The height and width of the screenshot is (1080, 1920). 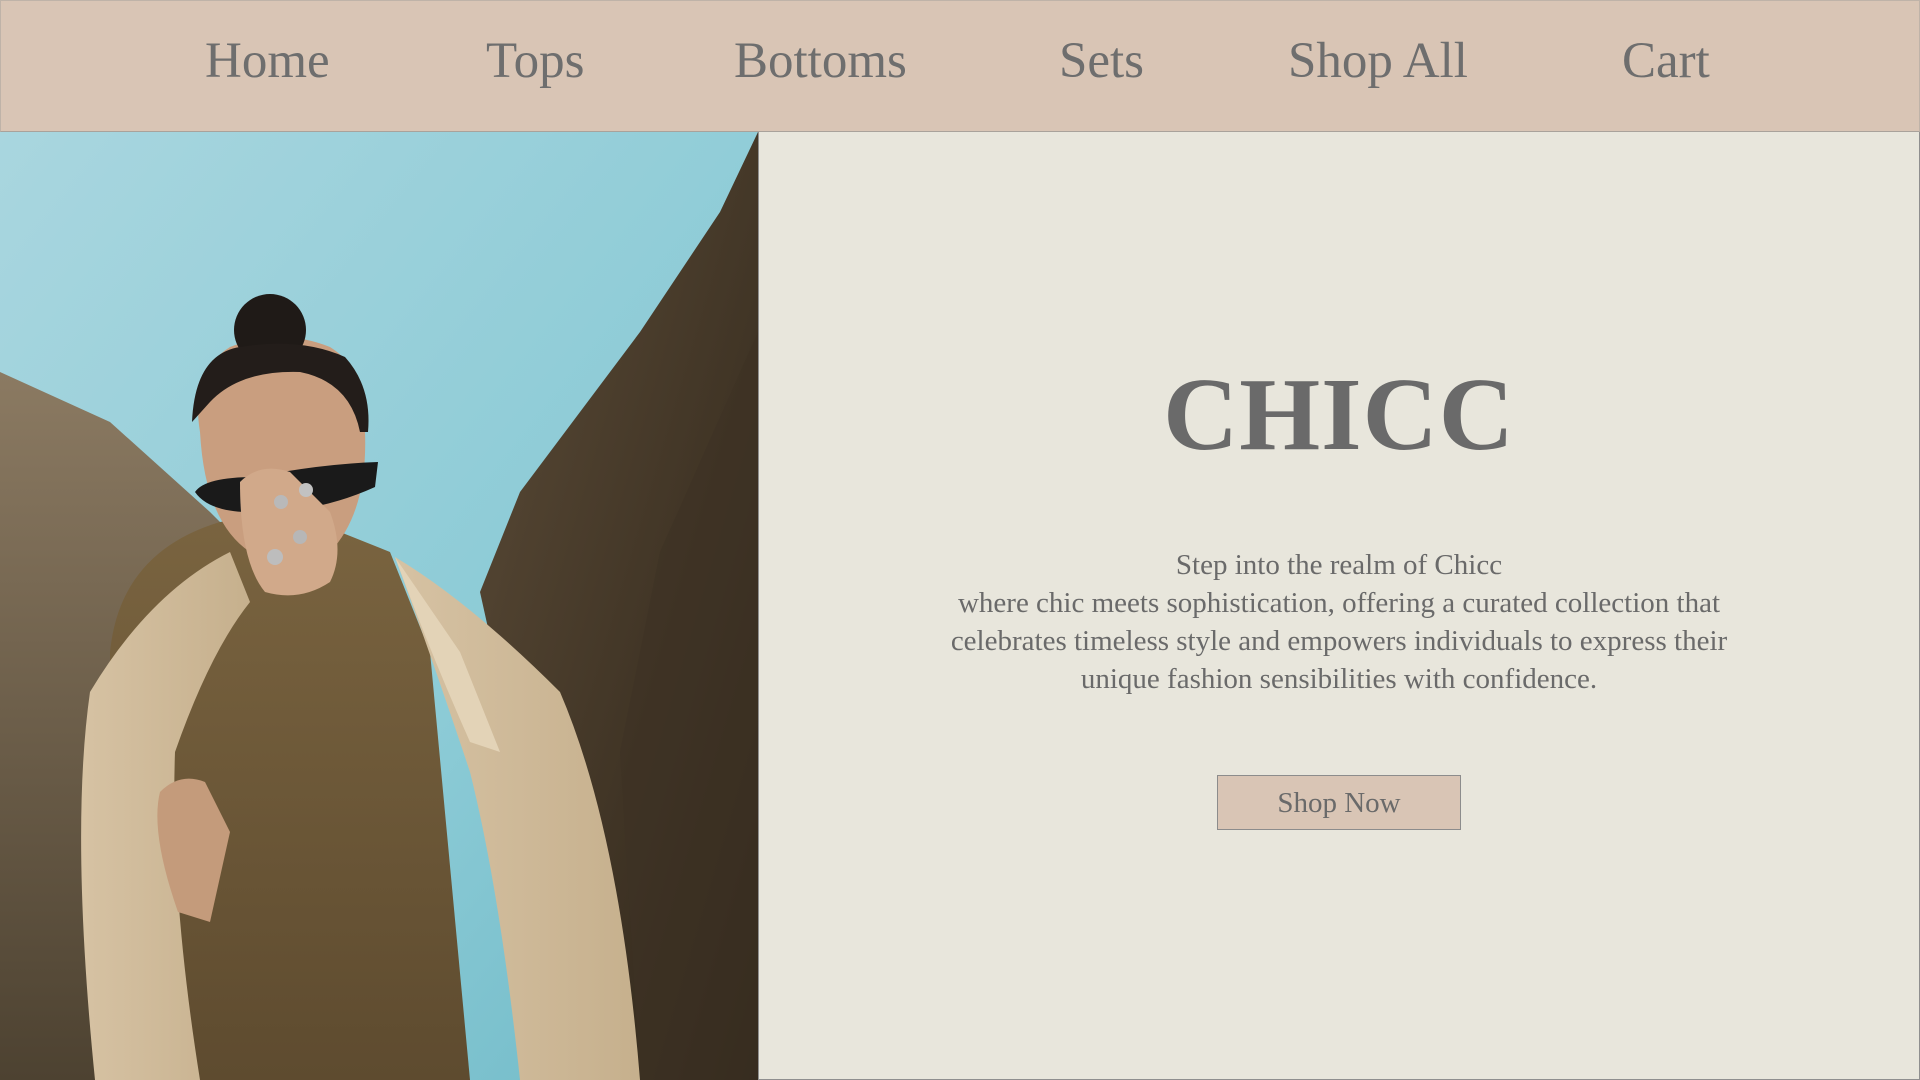 I want to click on nav-home-link: Home, so click(x=267, y=61).